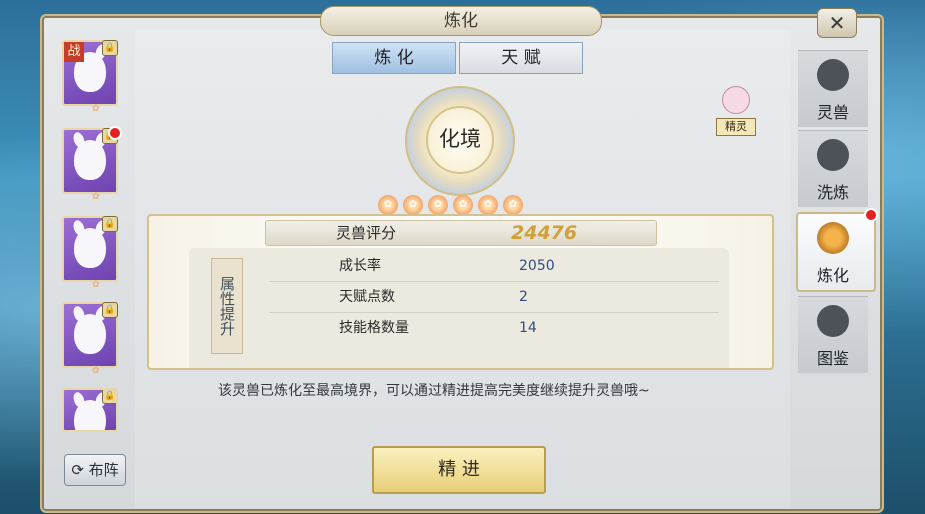 This screenshot has width=925, height=514. What do you see at coordinates (461, 233) in the screenshot?
I see `score-bar: 灵兽评分 24476` at bounding box center [461, 233].